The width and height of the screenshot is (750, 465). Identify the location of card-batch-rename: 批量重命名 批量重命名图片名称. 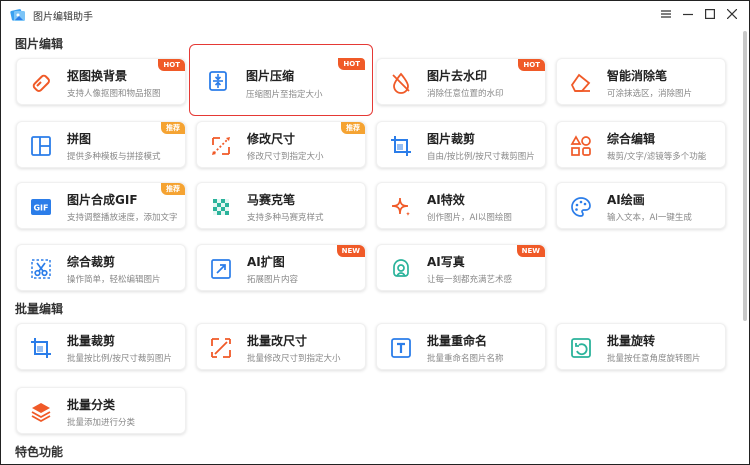
(461, 346).